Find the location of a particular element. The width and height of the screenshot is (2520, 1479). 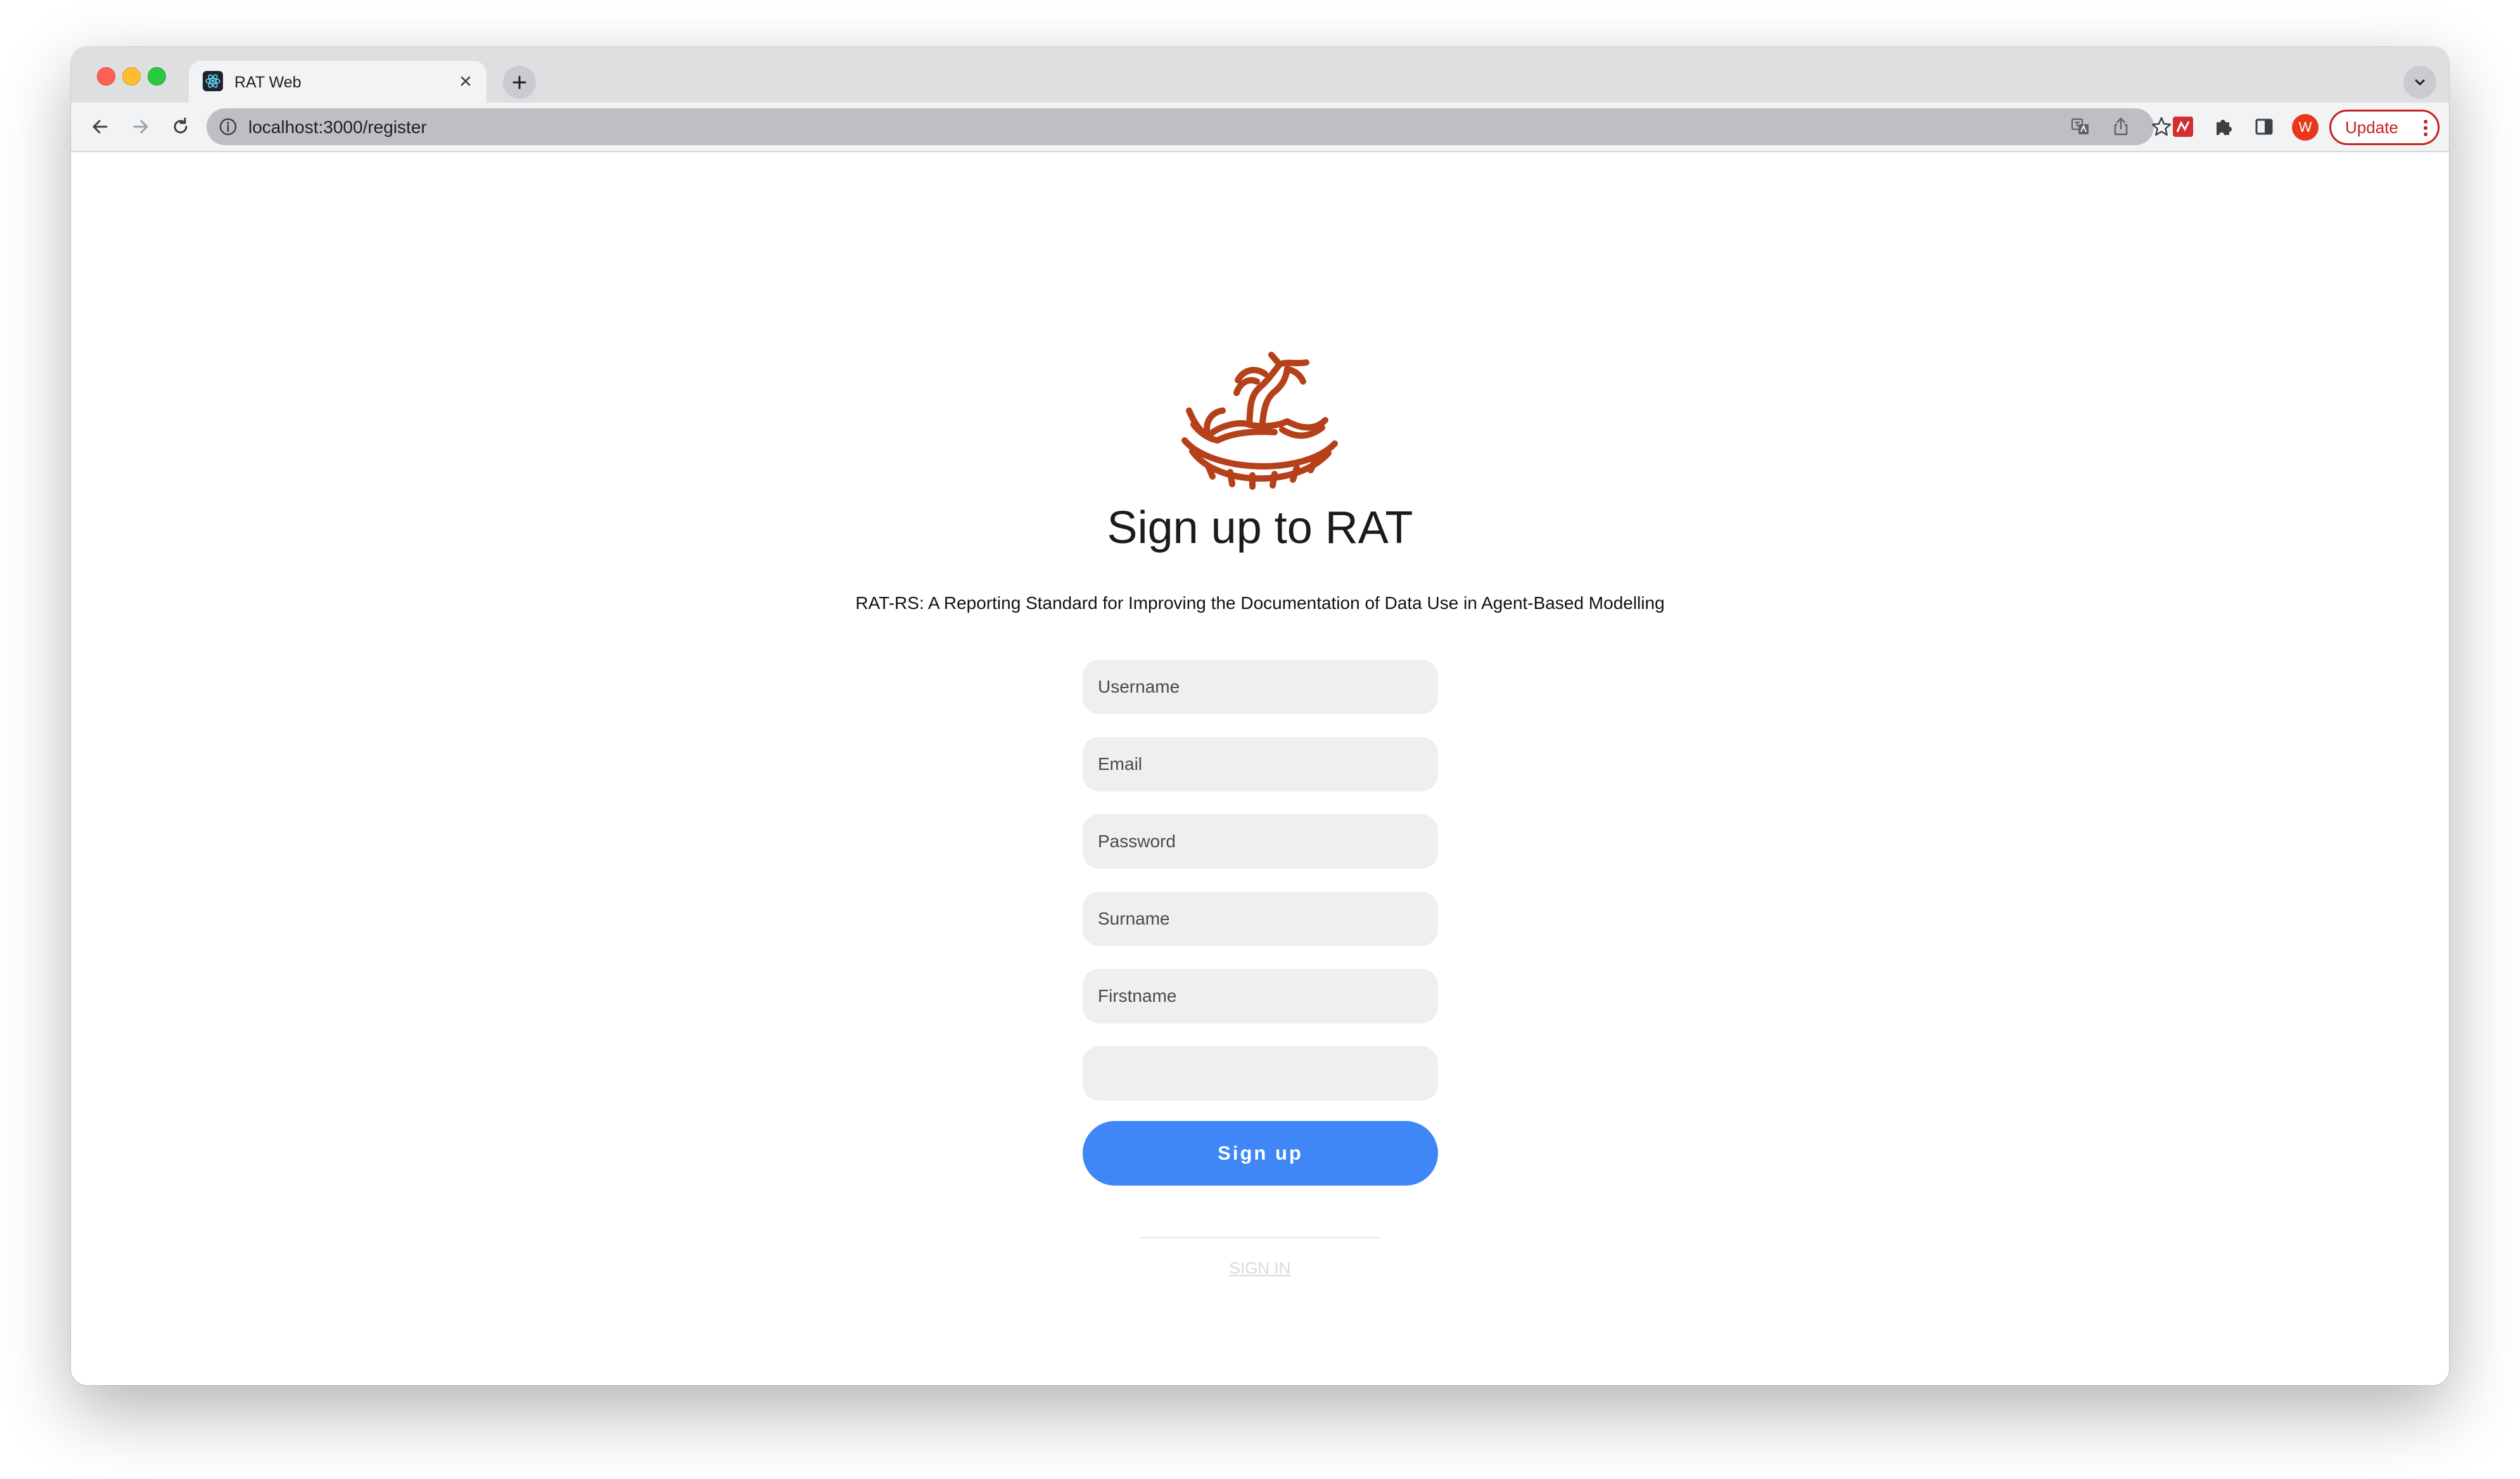

react-favicon-icon is located at coordinates (213, 81).